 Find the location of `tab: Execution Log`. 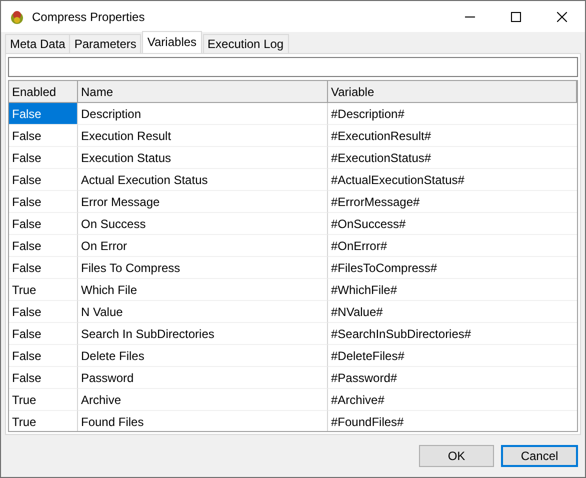

tab: Execution Log is located at coordinates (245, 43).